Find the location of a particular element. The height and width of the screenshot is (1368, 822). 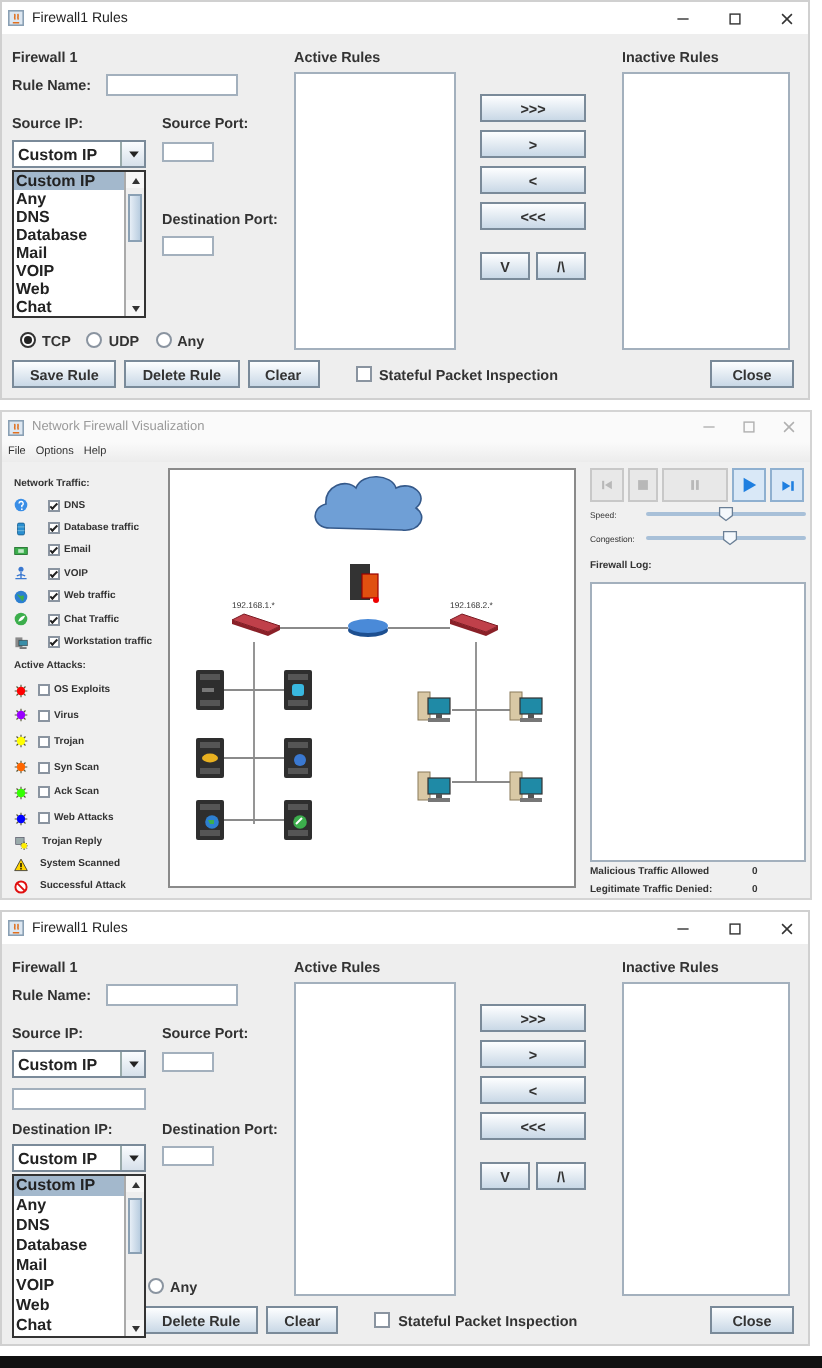

mail-icon is located at coordinates (21, 550).